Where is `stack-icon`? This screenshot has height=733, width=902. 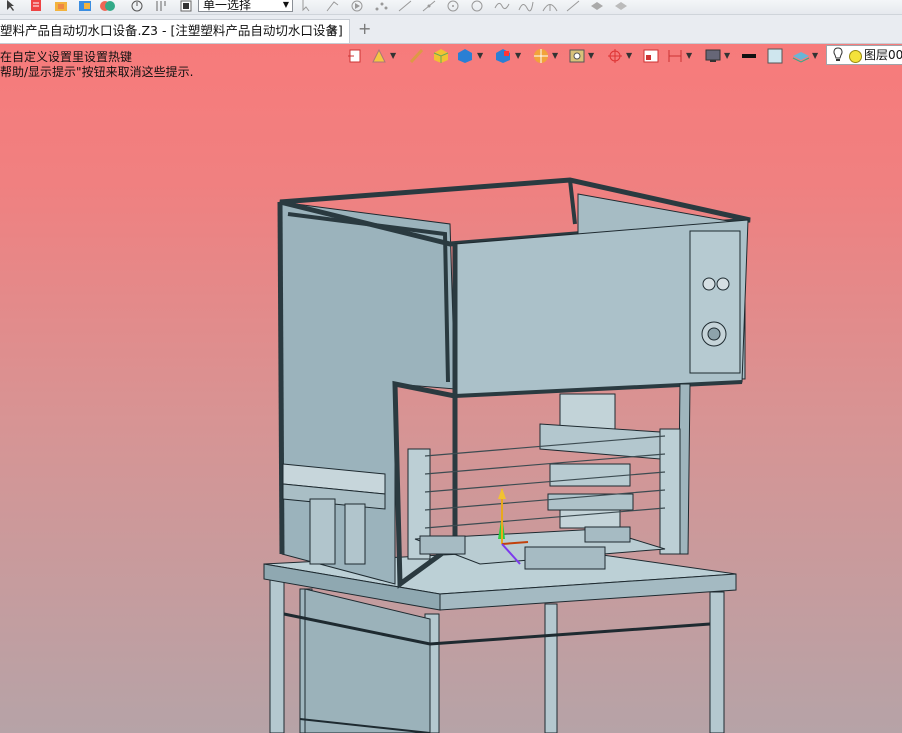
stack-icon is located at coordinates (621, 6).